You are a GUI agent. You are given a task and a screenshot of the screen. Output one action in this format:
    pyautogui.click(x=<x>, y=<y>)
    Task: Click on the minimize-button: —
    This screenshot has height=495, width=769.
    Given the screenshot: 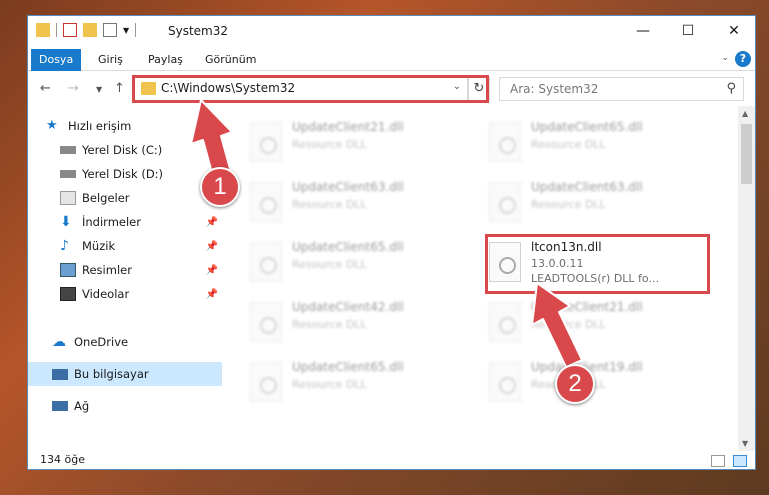 What is the action you would take?
    pyautogui.click(x=643, y=31)
    